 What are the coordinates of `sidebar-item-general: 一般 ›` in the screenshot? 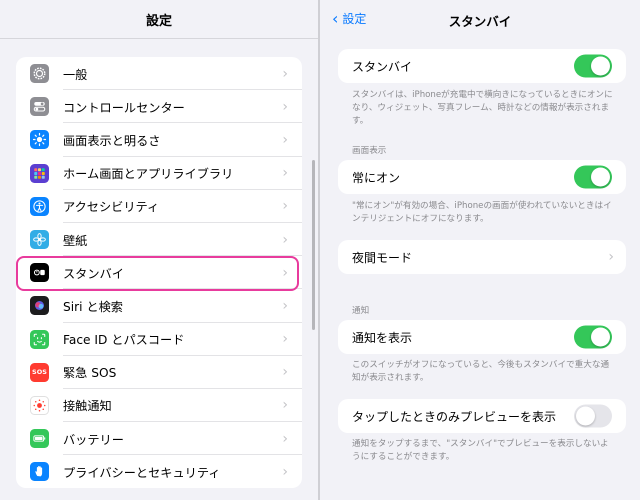 It's located at (159, 74).